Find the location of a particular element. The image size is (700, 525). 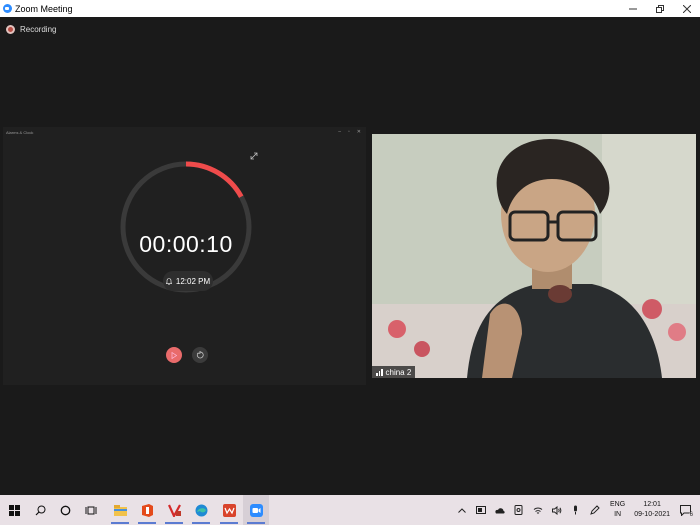

start-timer-button is located at coordinates (174, 355).